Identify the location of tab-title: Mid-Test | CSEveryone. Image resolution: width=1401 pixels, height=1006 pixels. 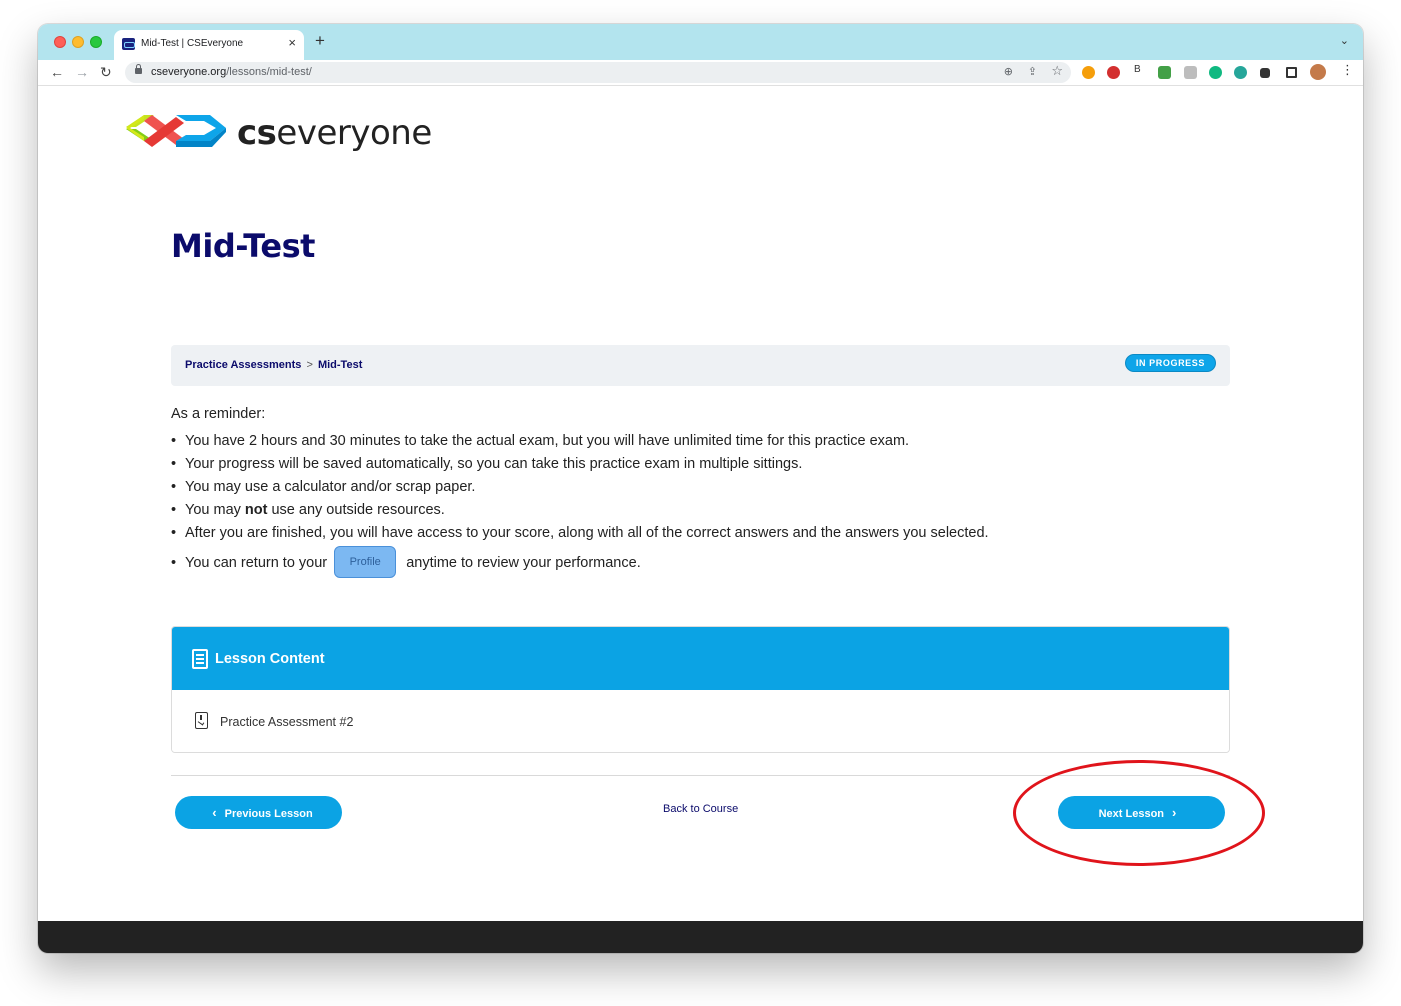
(192, 43).